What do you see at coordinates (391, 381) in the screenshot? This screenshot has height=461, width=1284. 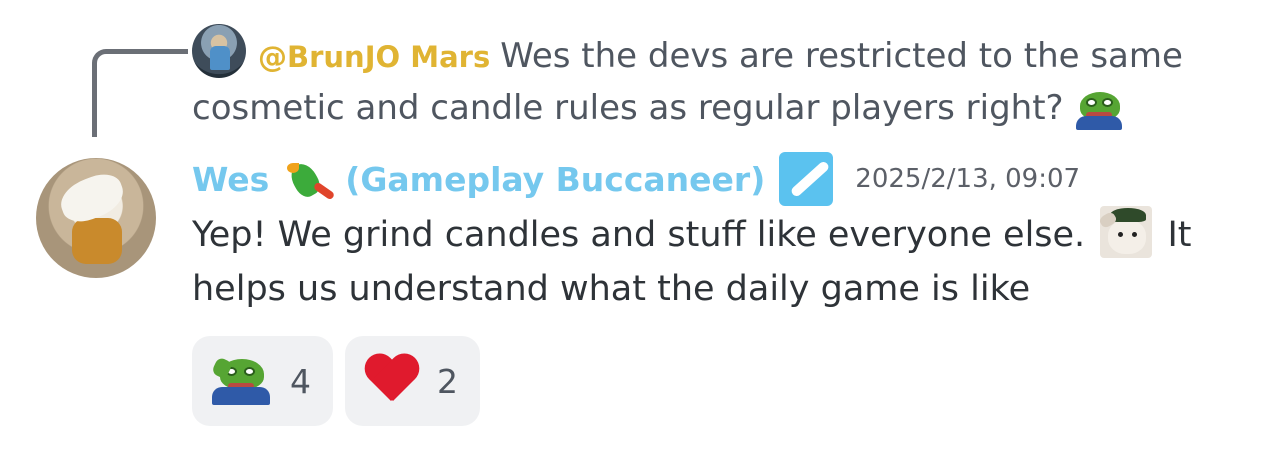 I see `red-heart-emoji` at bounding box center [391, 381].